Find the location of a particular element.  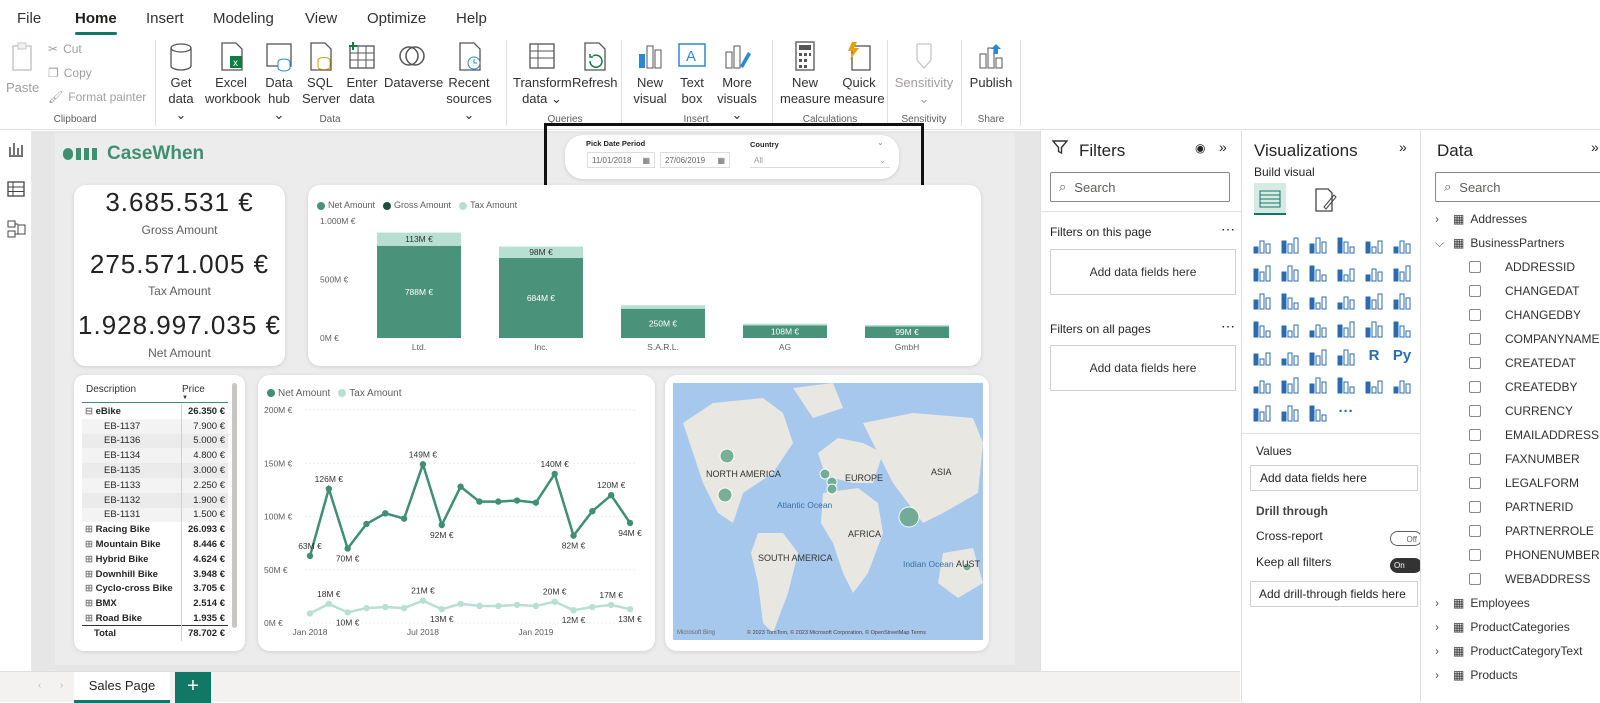

build-visual-tab is located at coordinates (1270, 199).